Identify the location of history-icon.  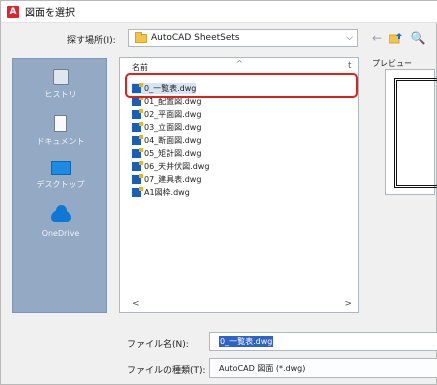
(60, 77).